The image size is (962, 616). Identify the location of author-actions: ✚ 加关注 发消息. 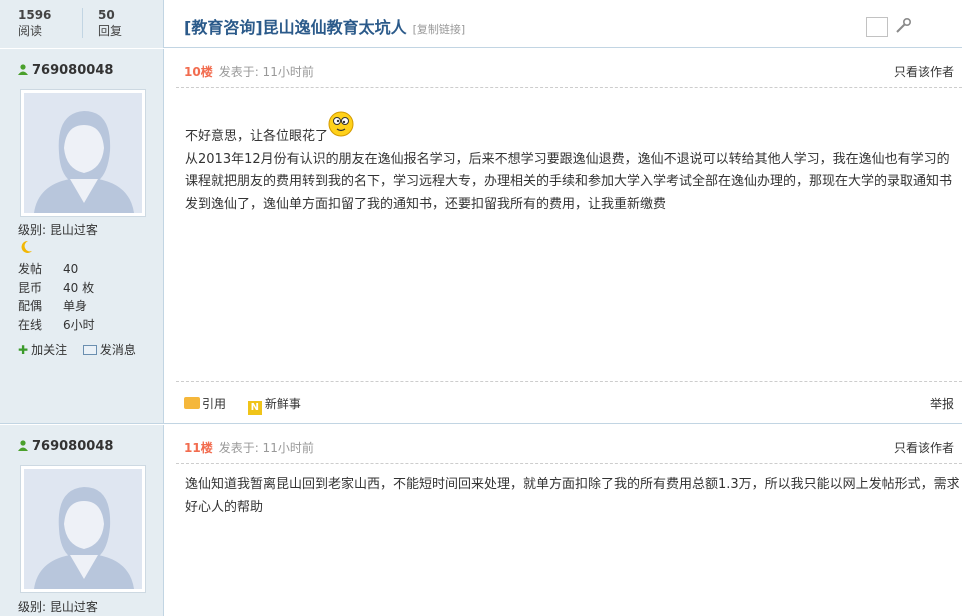
(83, 349).